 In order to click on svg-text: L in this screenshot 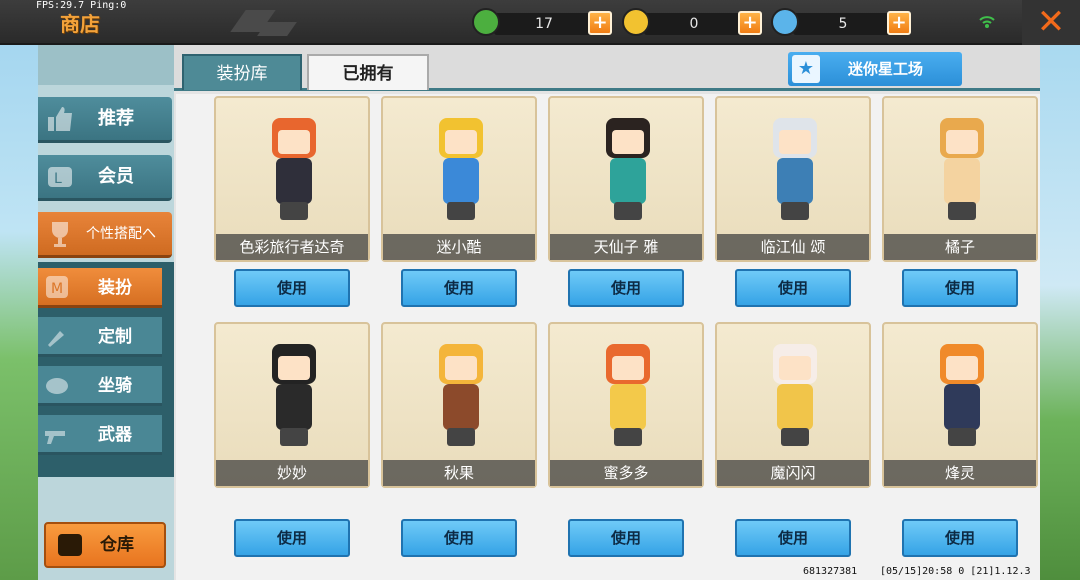, I will do `click(58, 179)`.